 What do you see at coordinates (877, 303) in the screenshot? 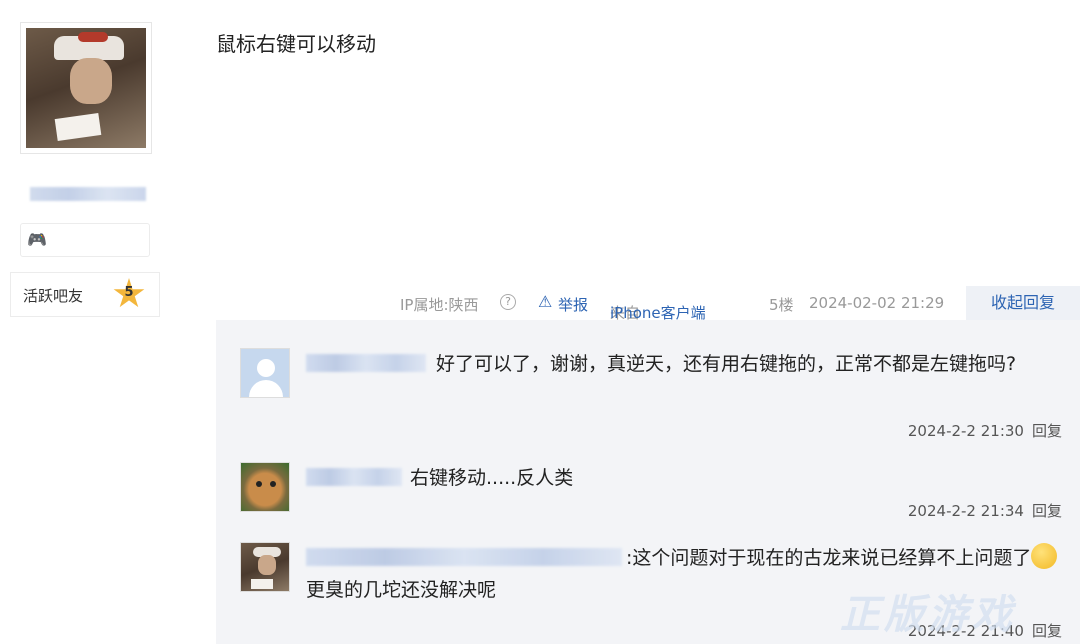
I see `post-time: 2024-02-02 21:29` at bounding box center [877, 303].